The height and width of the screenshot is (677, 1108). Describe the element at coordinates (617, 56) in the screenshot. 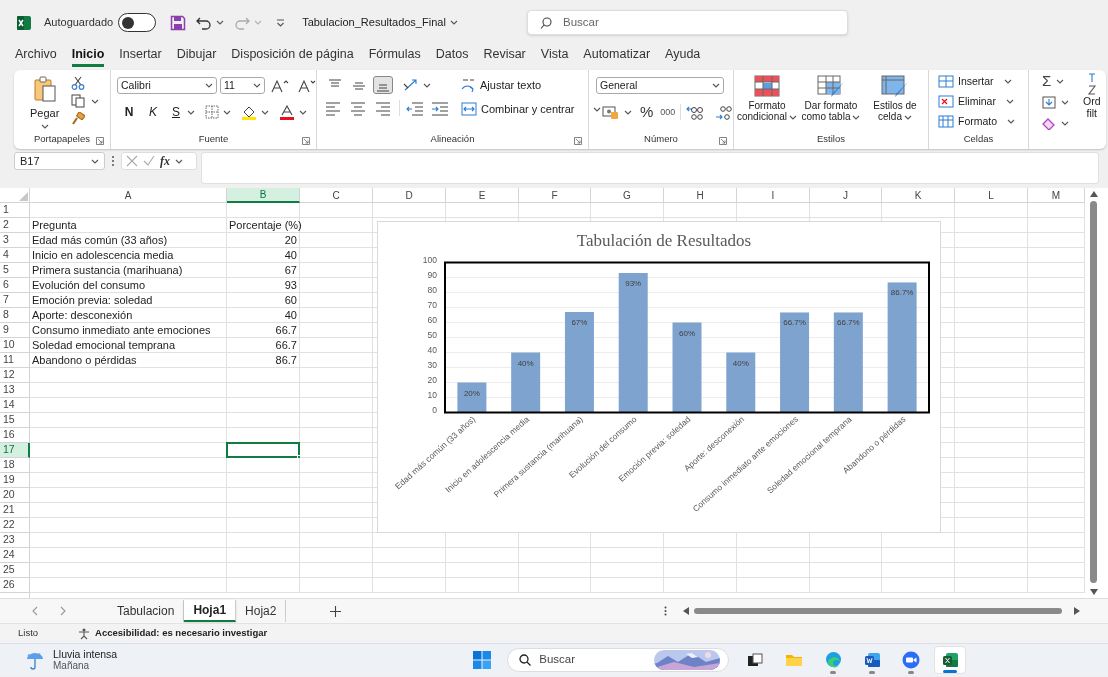

I see `menu-tab: Automatizar` at that location.